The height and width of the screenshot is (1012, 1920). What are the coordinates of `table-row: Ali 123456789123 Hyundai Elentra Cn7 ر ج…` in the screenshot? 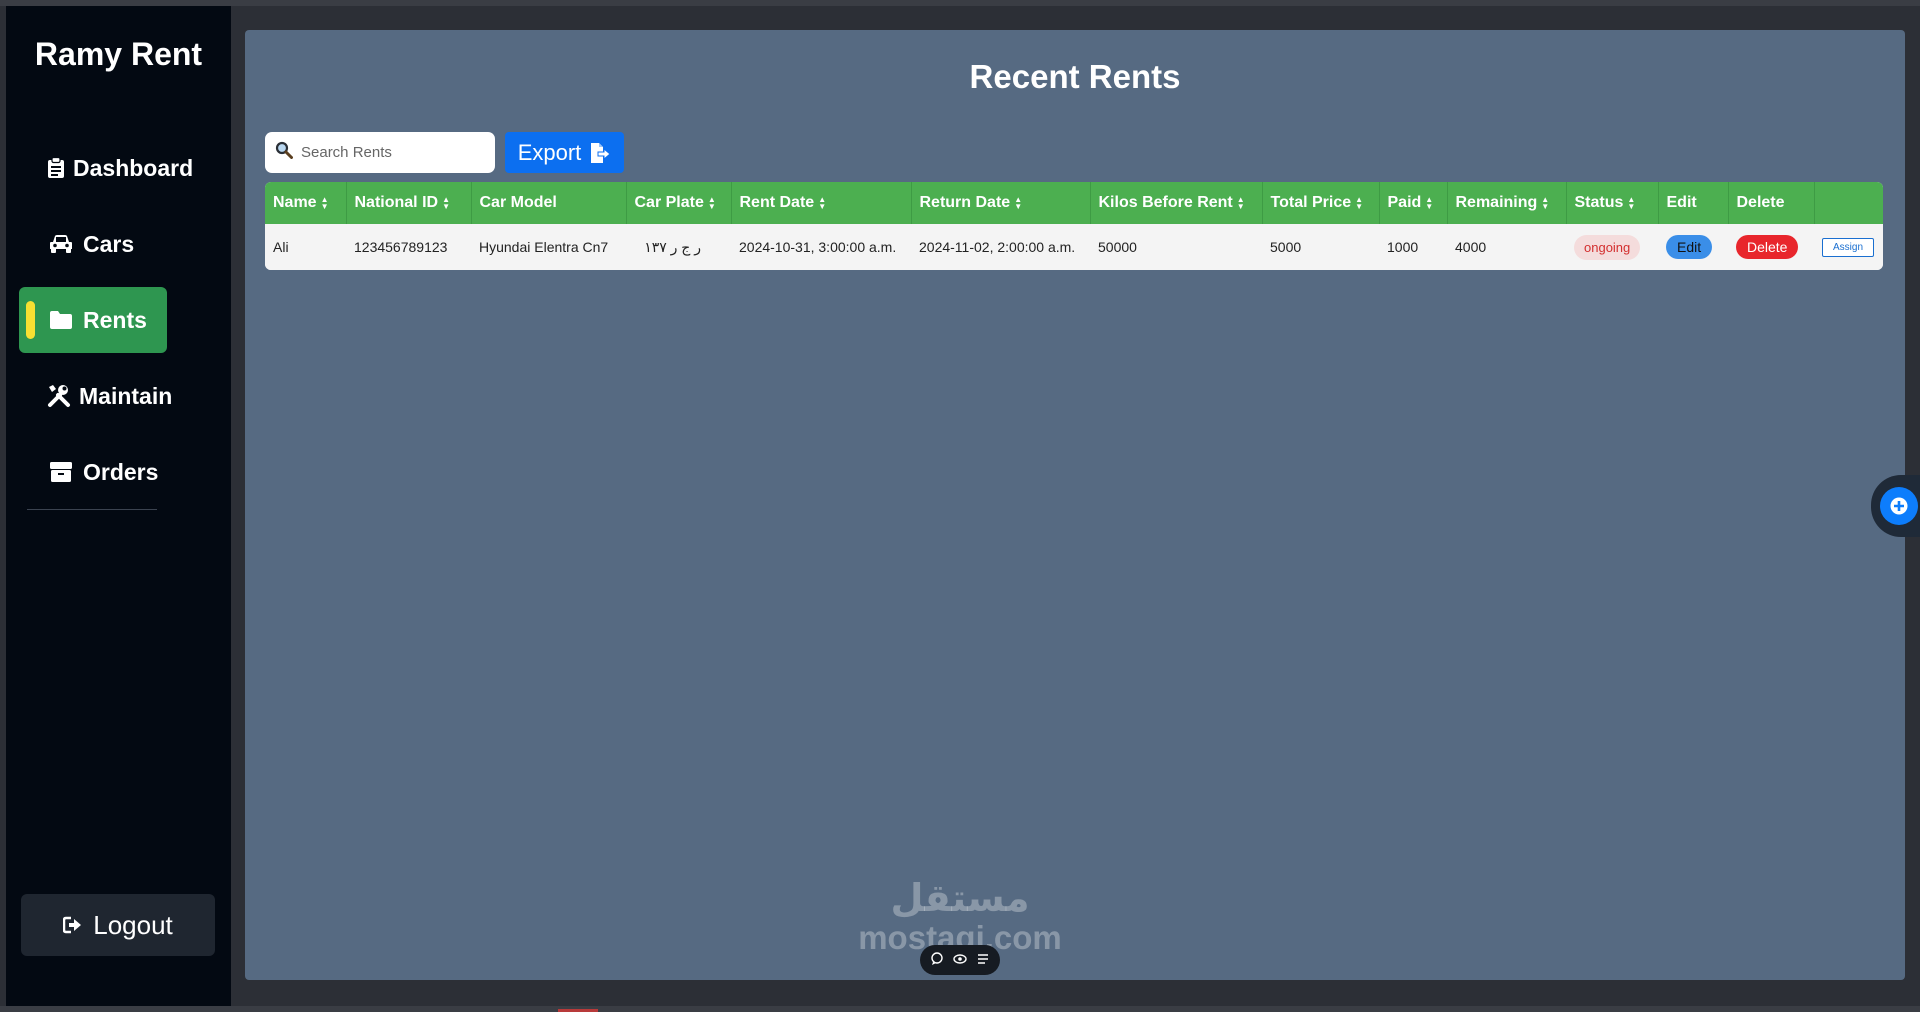 It's located at (1074, 247).